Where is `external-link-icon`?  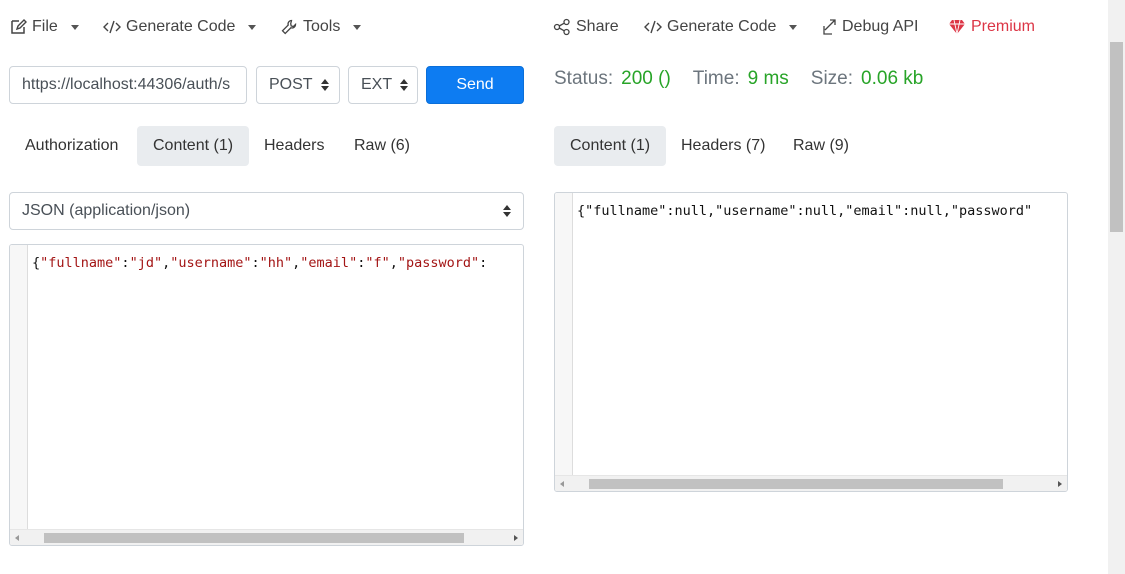
external-link-icon is located at coordinates (829, 27).